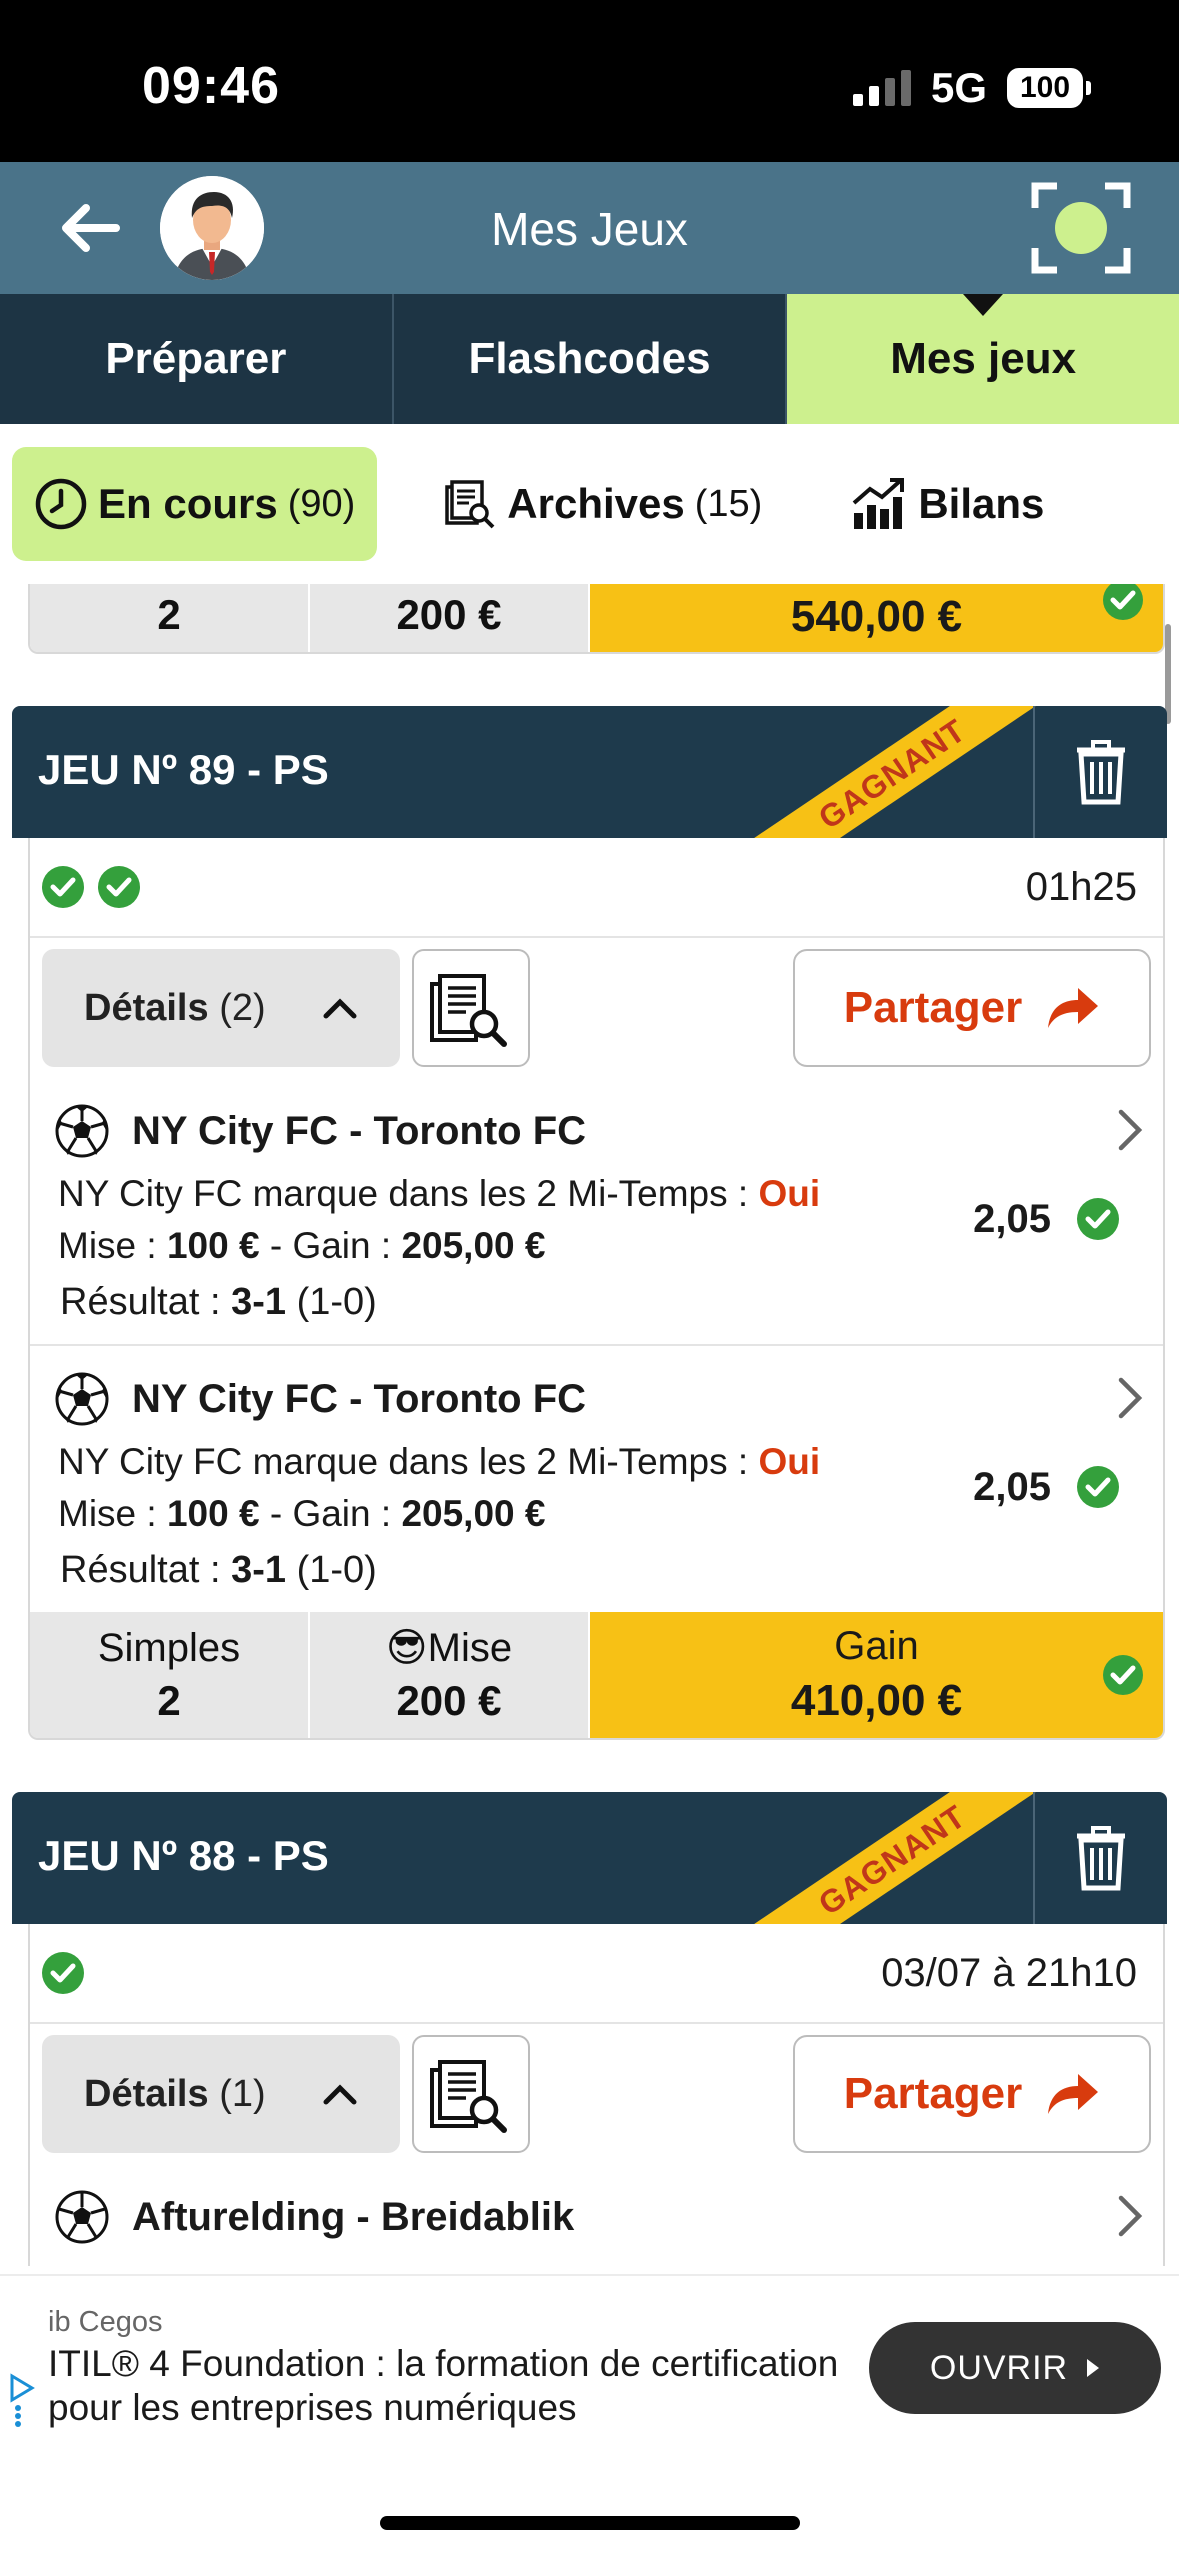 The height and width of the screenshot is (2556, 1179). I want to click on summary-gain: 410,00 €, so click(876, 1701).